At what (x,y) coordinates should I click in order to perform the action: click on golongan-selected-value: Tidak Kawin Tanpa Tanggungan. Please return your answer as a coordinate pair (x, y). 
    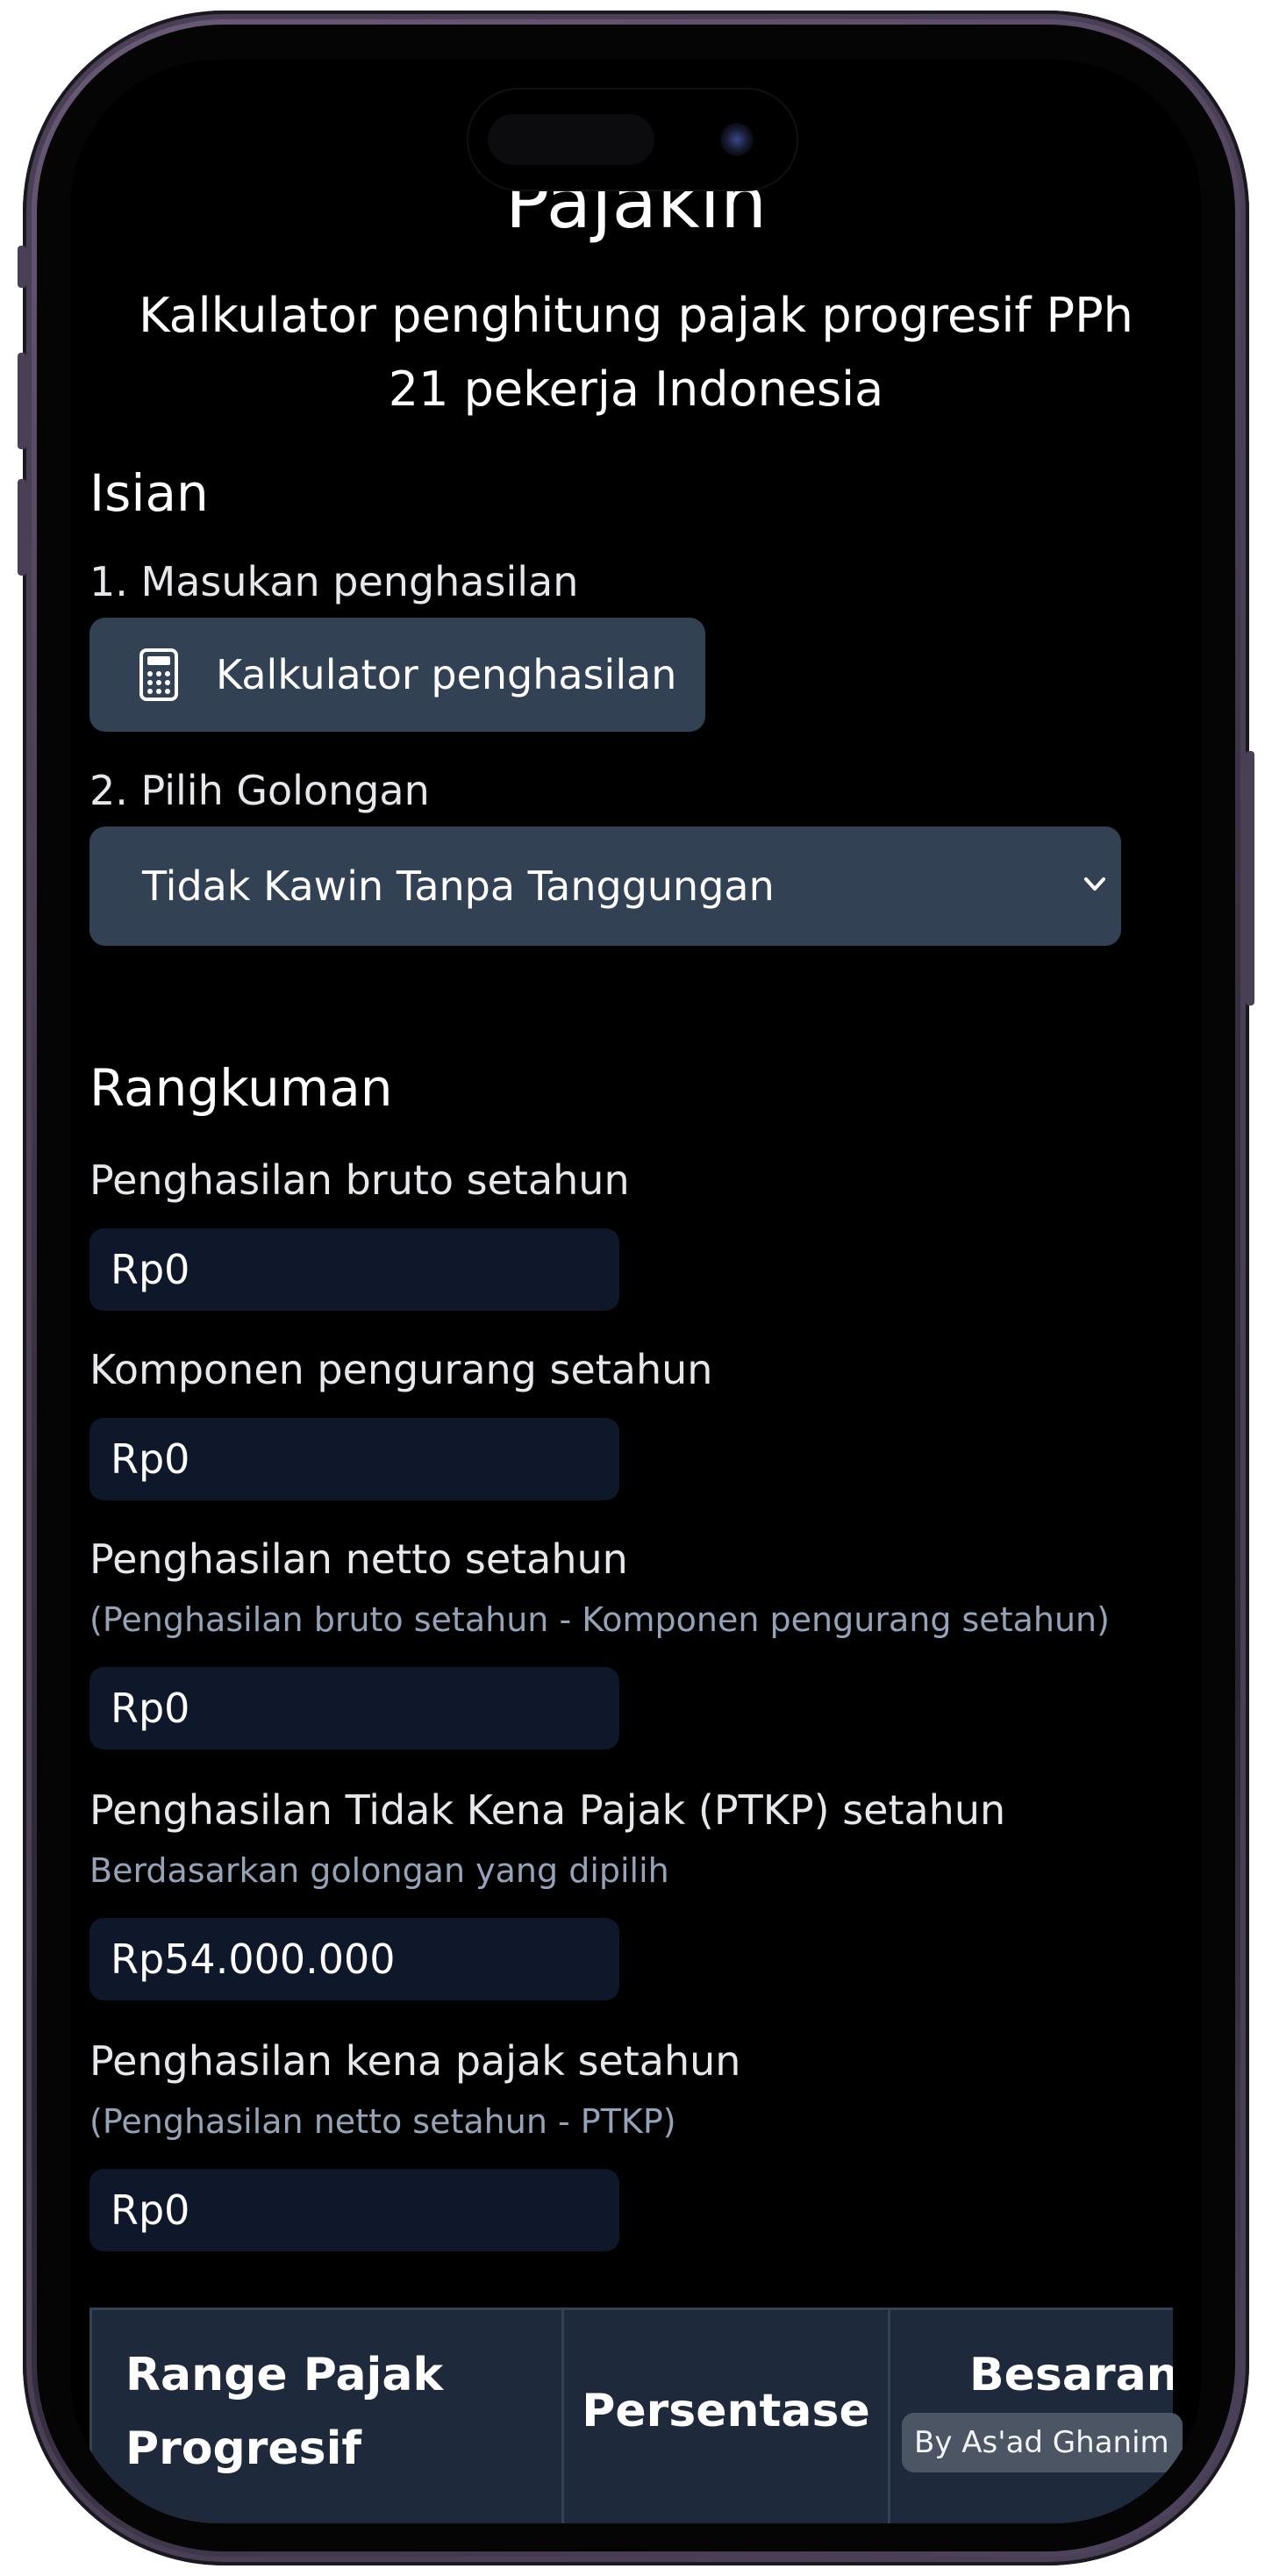
    Looking at the image, I should click on (458, 886).